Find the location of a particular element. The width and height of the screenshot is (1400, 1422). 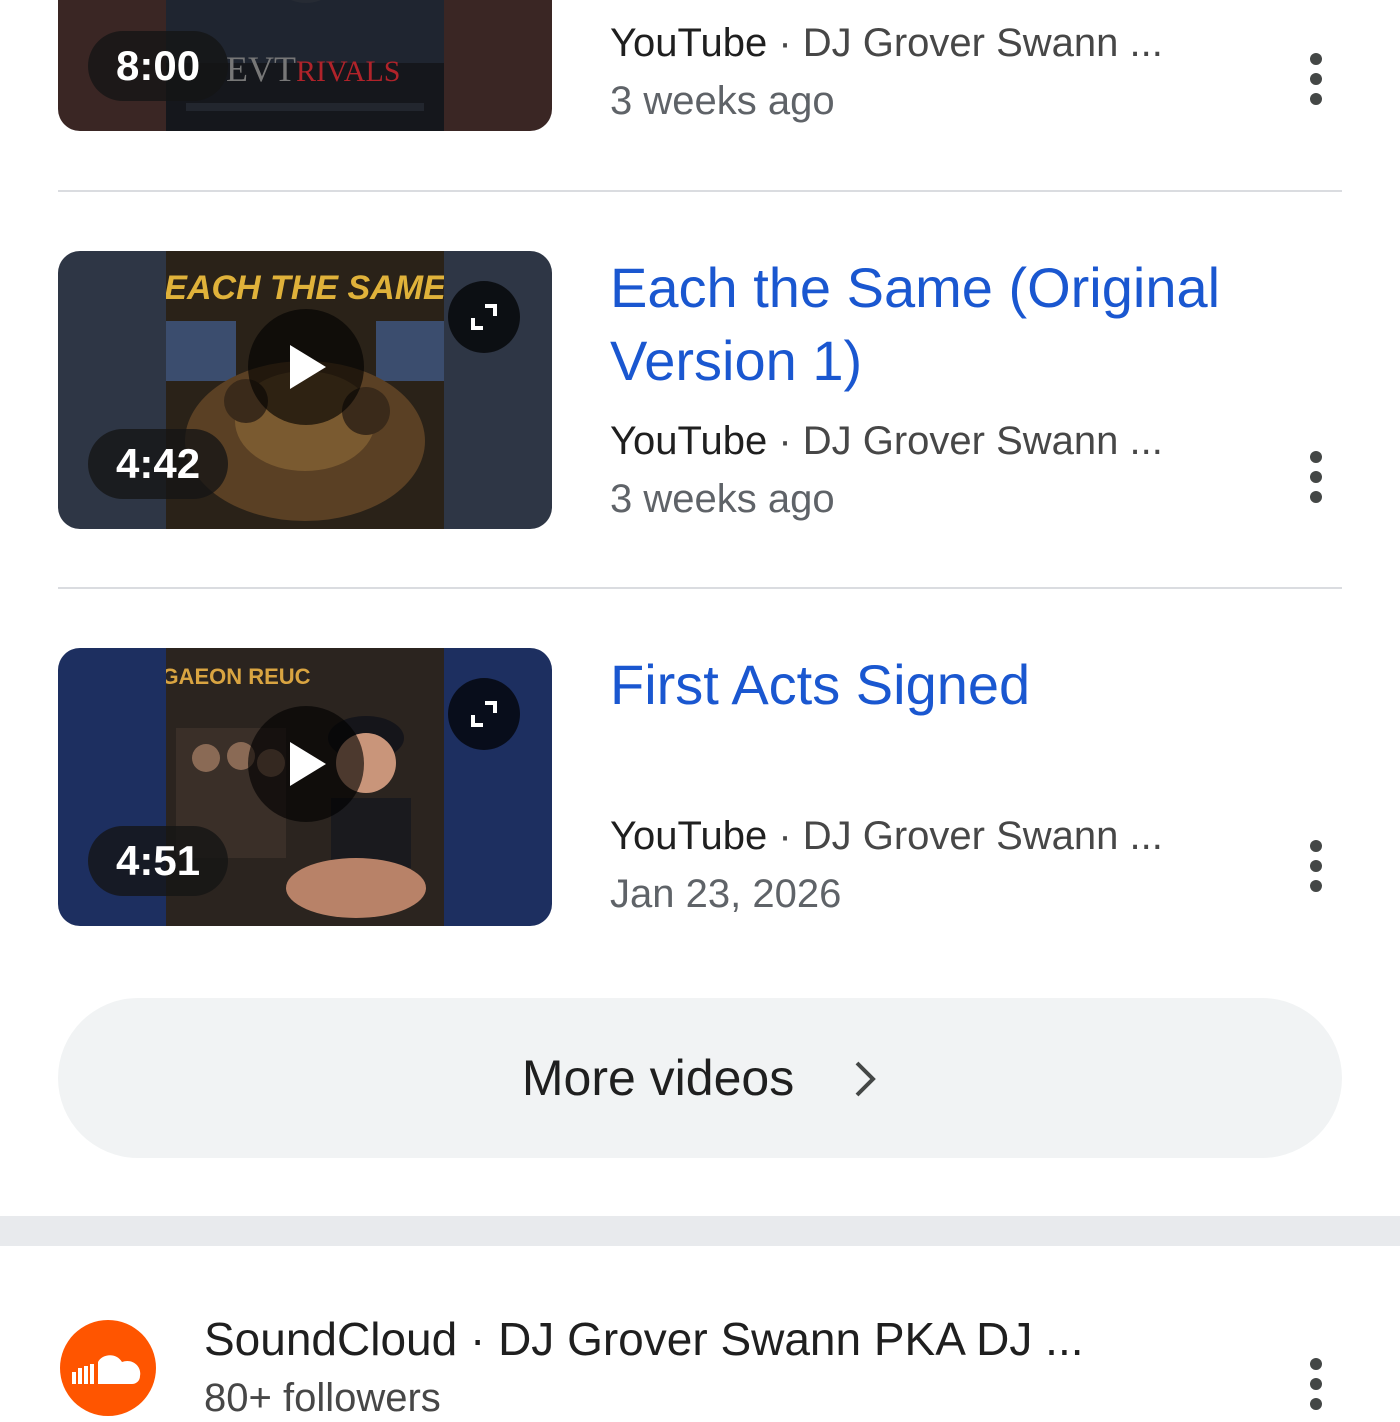

soundcloud-logo is located at coordinates (108, 1368).